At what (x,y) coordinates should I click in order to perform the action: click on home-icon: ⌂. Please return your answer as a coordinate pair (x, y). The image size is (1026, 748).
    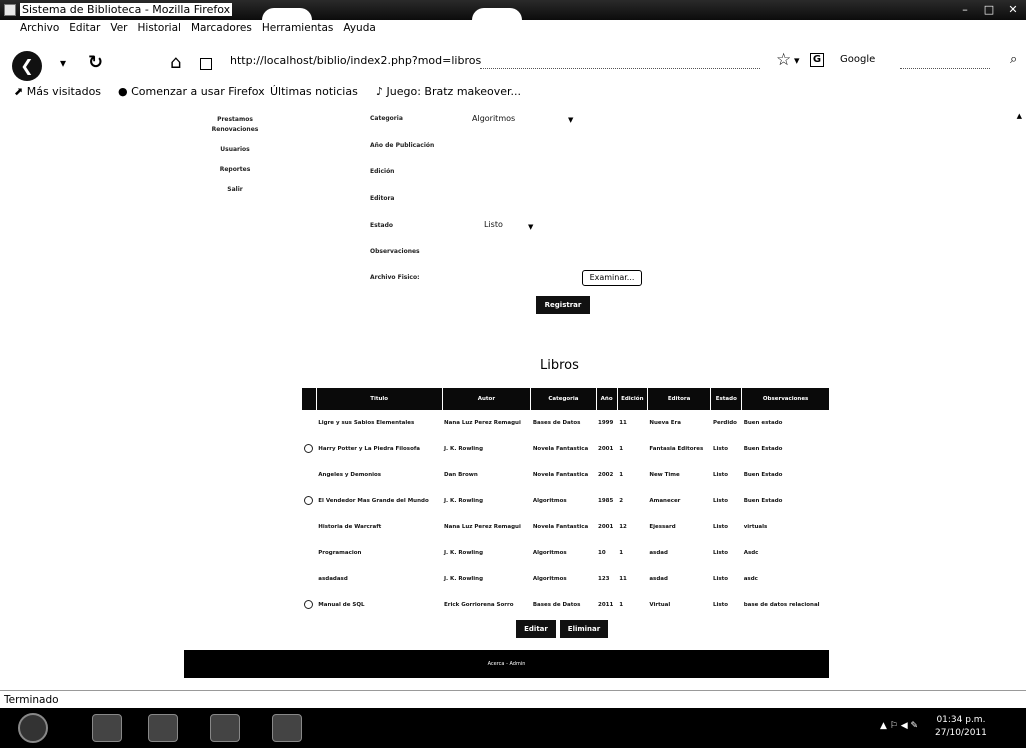
    Looking at the image, I should click on (175, 62).